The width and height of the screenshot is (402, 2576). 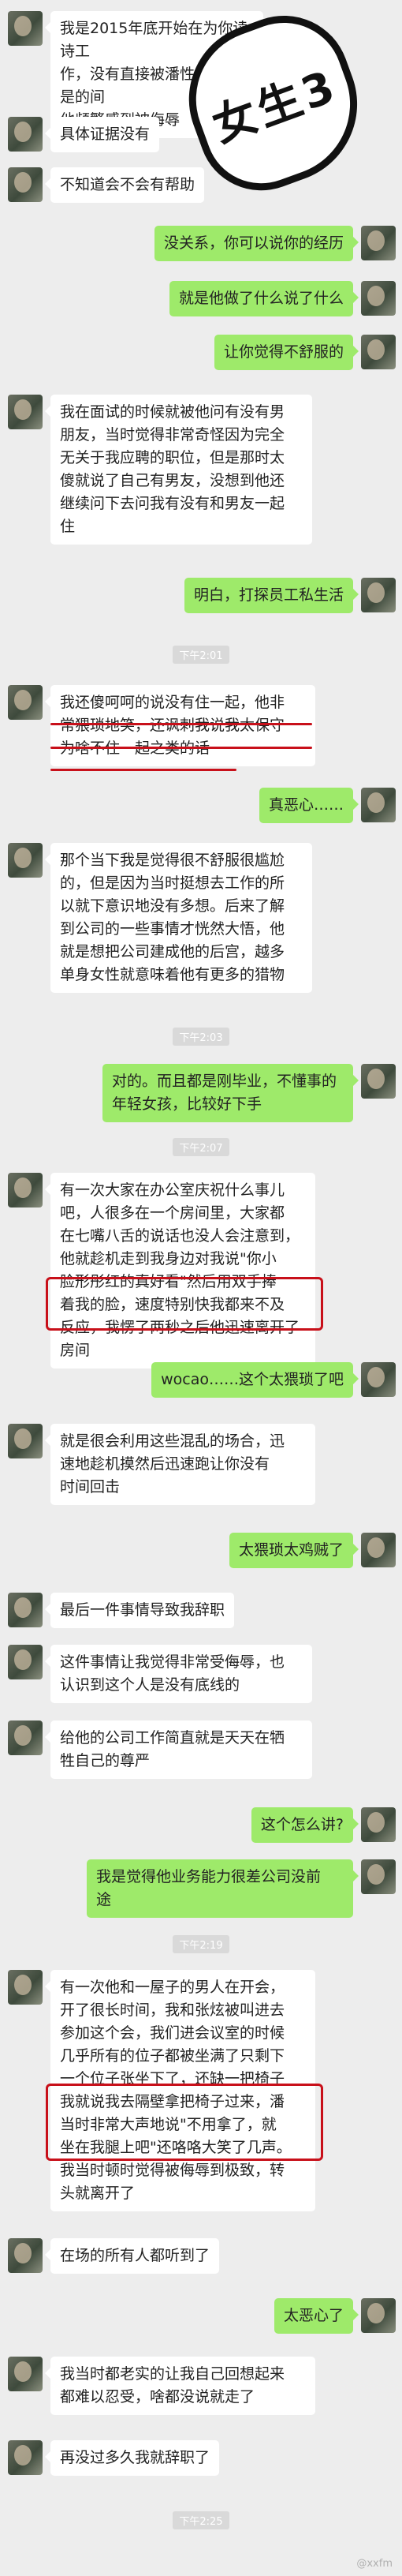 What do you see at coordinates (180, 1464) in the screenshot?
I see `message-bubble-incoming: 就是很会利用这些混乱的场合，迅 速地趁机摸然后迅速跑让你没有 时间回击` at bounding box center [180, 1464].